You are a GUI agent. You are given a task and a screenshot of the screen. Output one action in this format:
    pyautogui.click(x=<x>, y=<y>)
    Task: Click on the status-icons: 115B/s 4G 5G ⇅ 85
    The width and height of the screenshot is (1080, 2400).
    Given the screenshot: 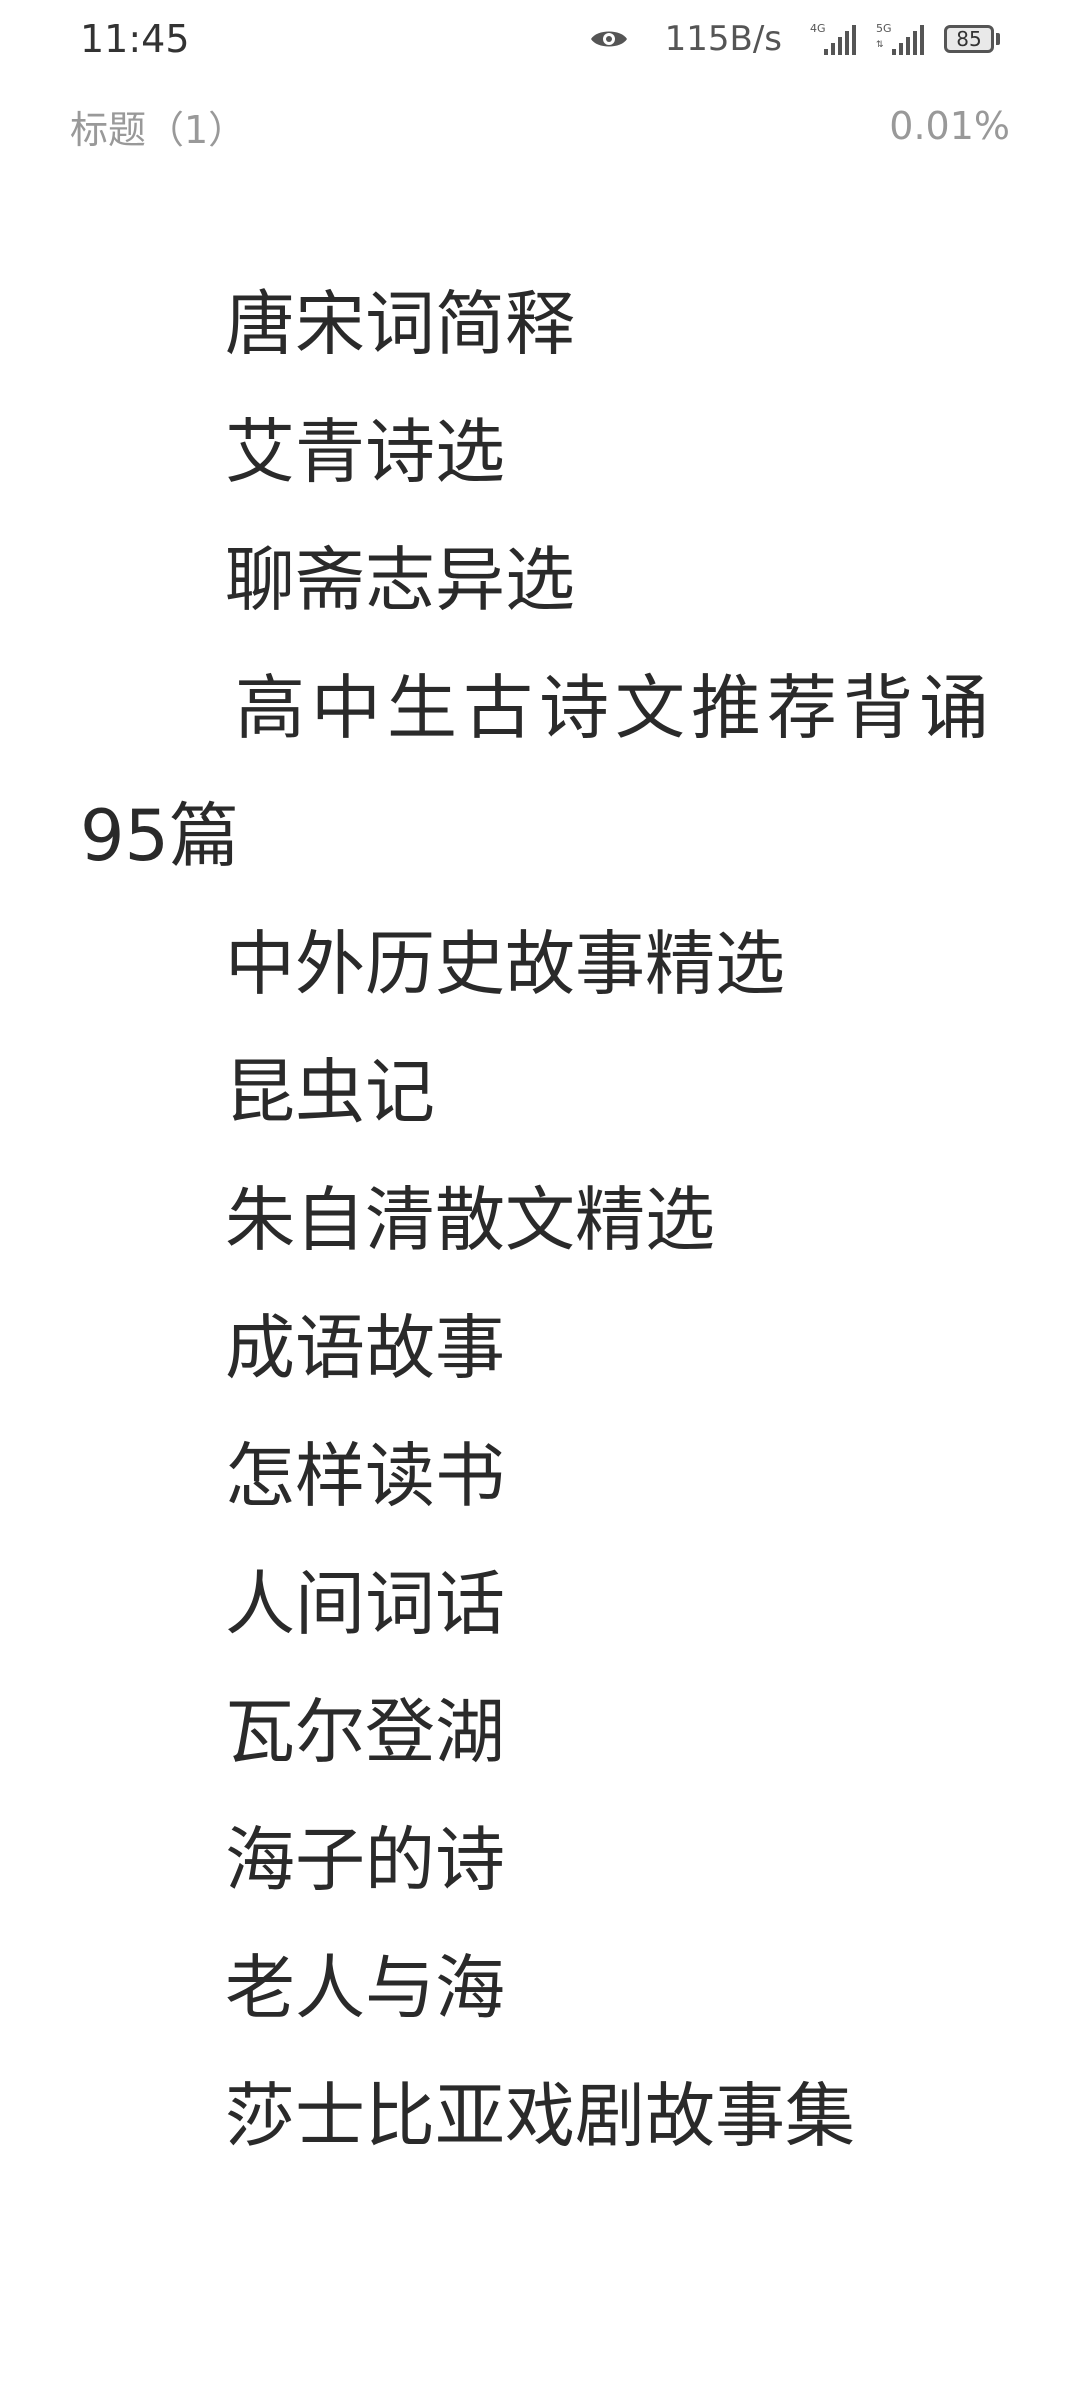 What is the action you would take?
    pyautogui.click(x=794, y=39)
    